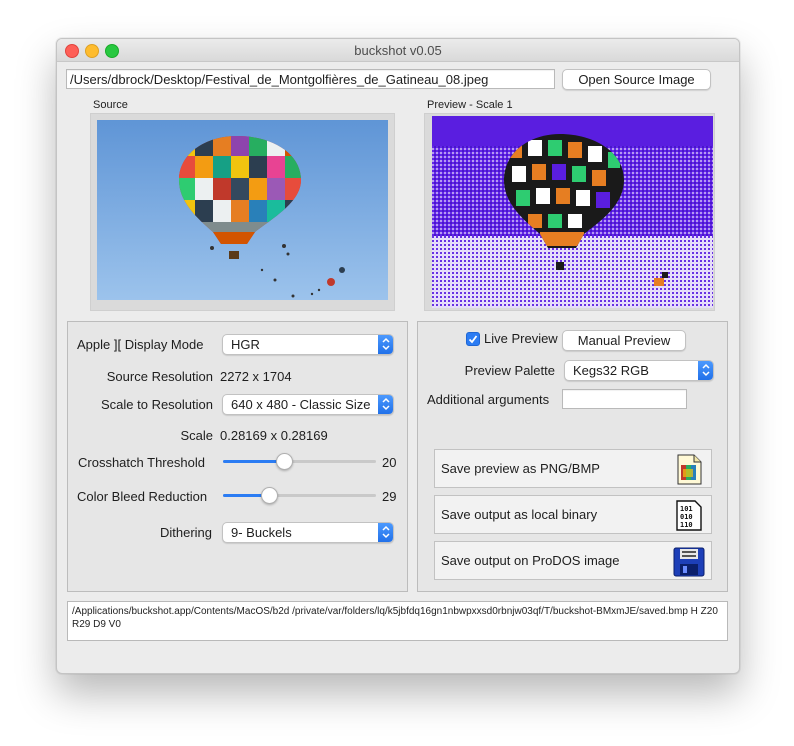 The height and width of the screenshot is (746, 794). I want to click on preview-palette-select: Kegs32 RGB, so click(639, 370).